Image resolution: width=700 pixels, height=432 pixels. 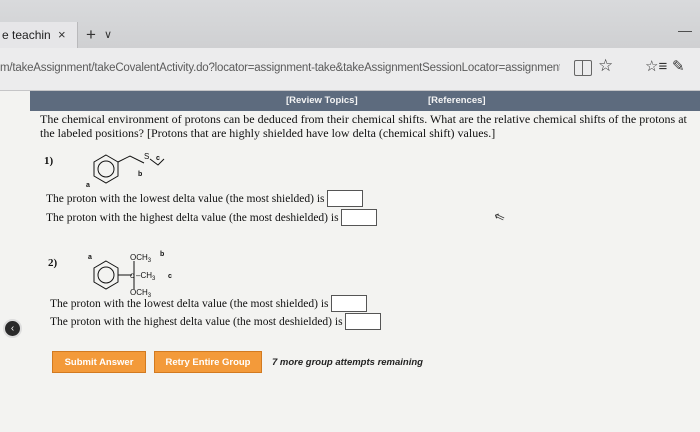 I want to click on favorite-star-icon: ☆, so click(x=605, y=66).